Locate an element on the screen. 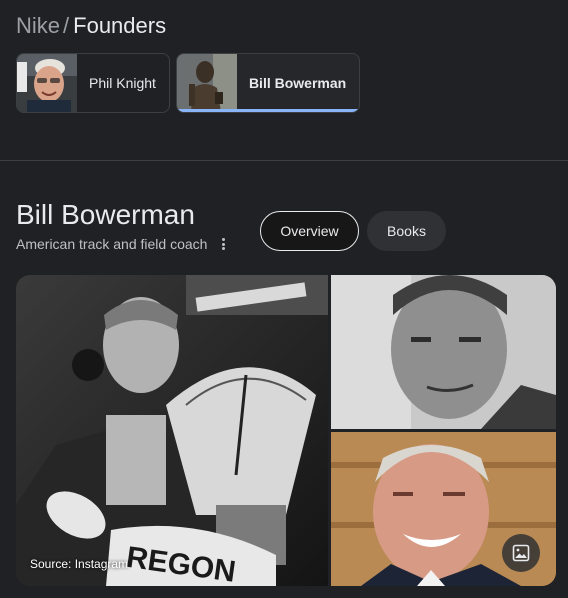 The width and height of the screenshot is (568, 598). entity-description: American track and field coach is located at coordinates (112, 244).